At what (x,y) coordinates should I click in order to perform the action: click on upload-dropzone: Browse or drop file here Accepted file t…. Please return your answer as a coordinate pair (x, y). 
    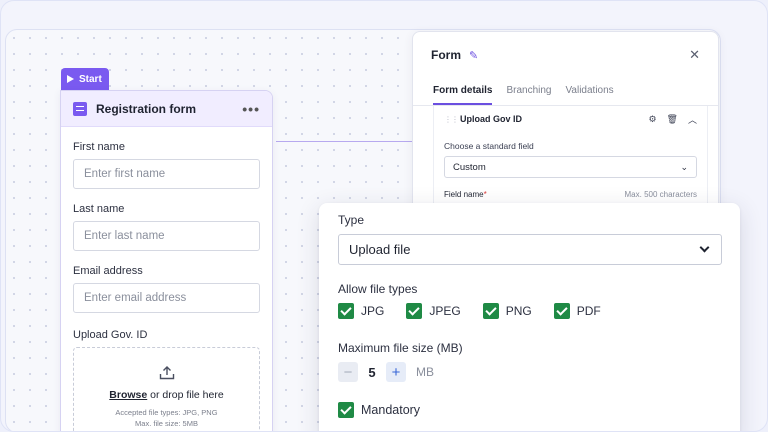
    Looking at the image, I should click on (166, 389).